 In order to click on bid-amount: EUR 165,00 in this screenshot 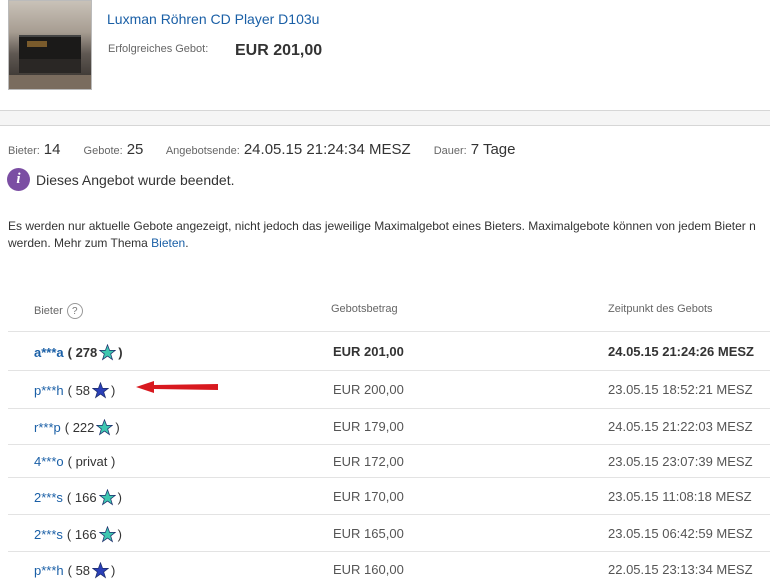, I will do `click(368, 533)`.